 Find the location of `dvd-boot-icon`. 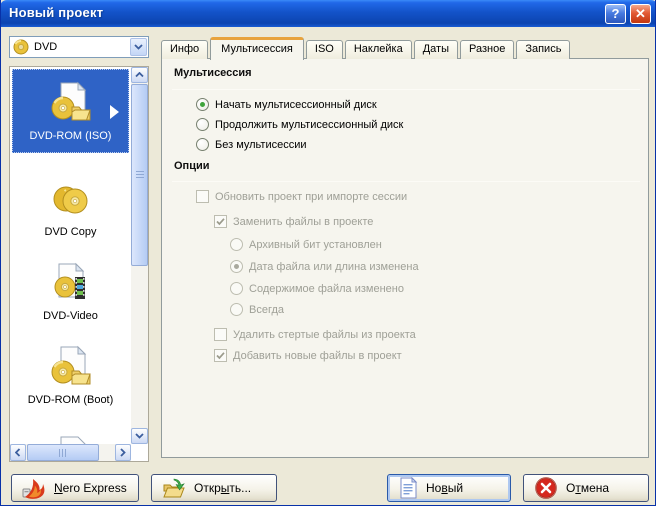

dvd-boot-icon is located at coordinates (71, 368).